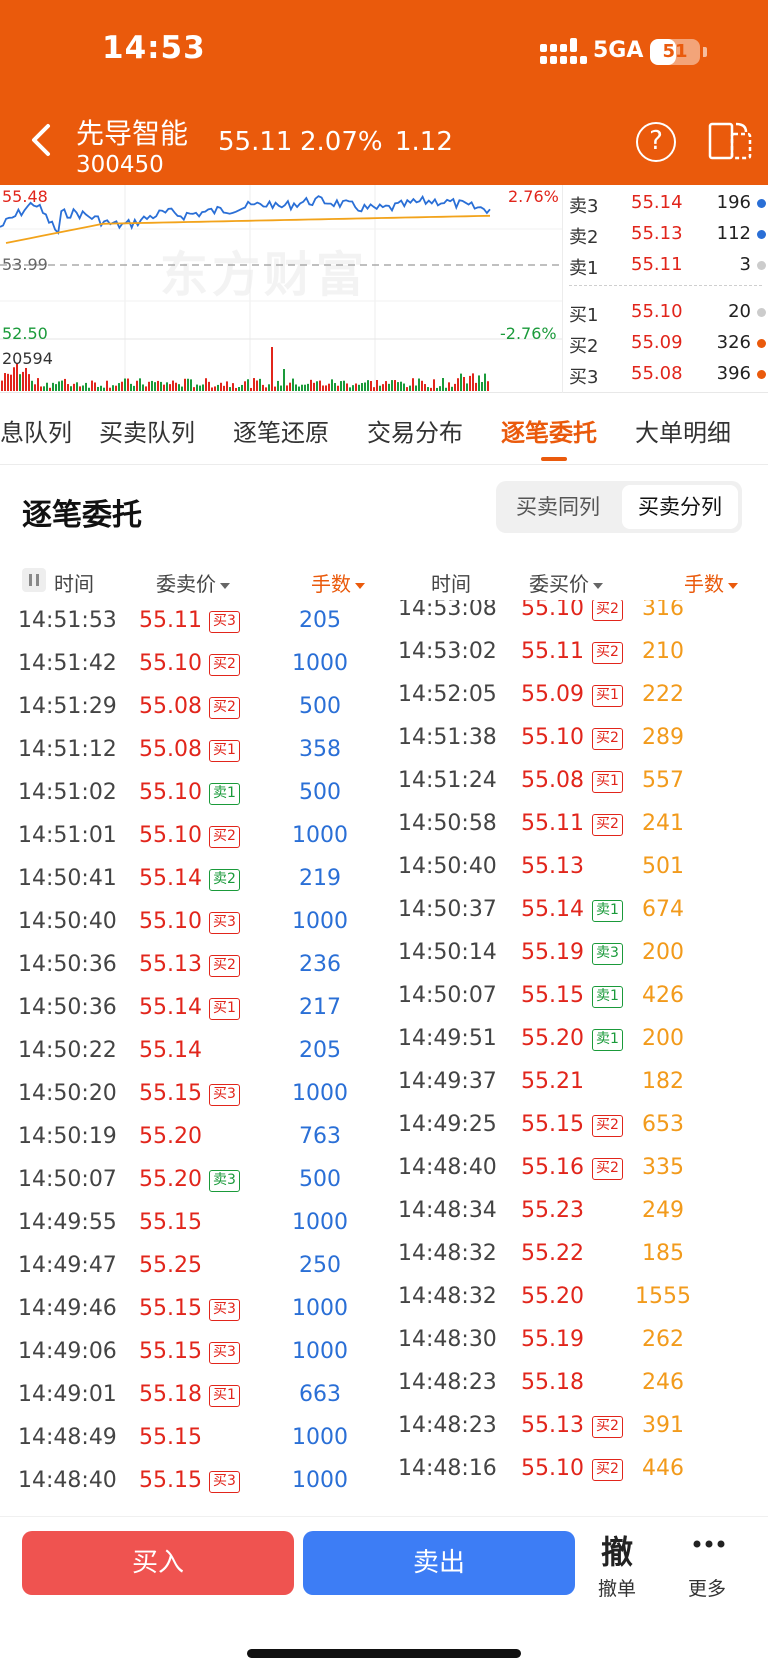 The width and height of the screenshot is (768, 1665). Describe the element at coordinates (25, 333) in the screenshot. I see `price-low-label: 52.50` at that location.